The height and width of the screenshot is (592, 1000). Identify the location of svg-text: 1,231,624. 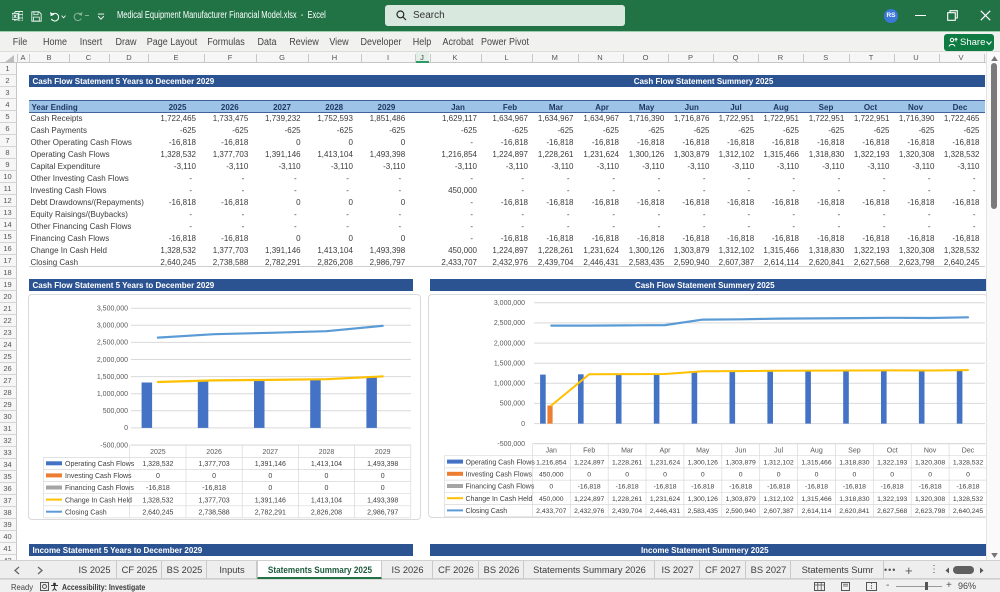
(665, 462).